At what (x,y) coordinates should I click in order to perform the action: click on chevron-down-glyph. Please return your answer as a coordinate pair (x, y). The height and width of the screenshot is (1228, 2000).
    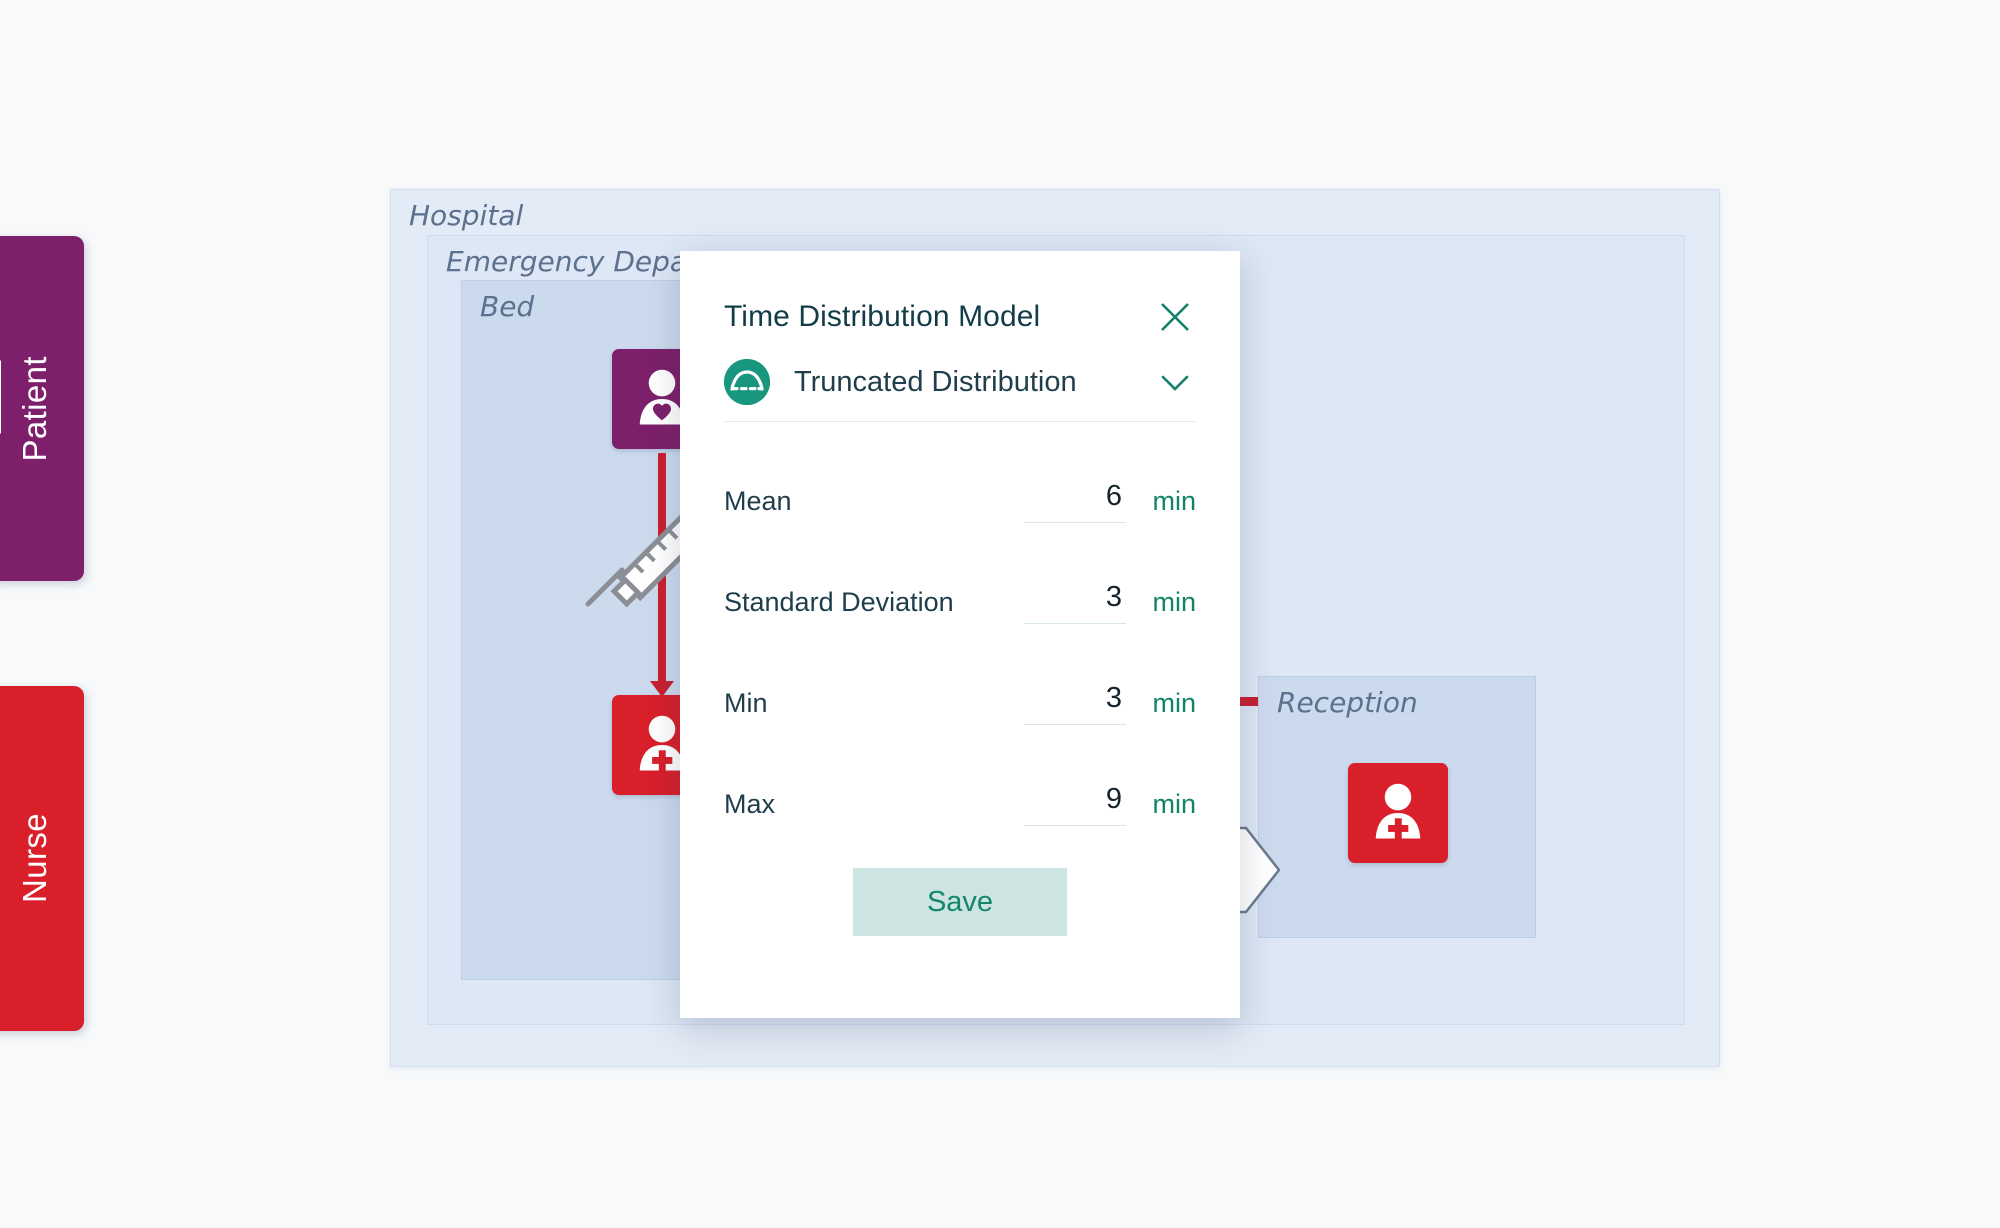
    Looking at the image, I should click on (1175, 383).